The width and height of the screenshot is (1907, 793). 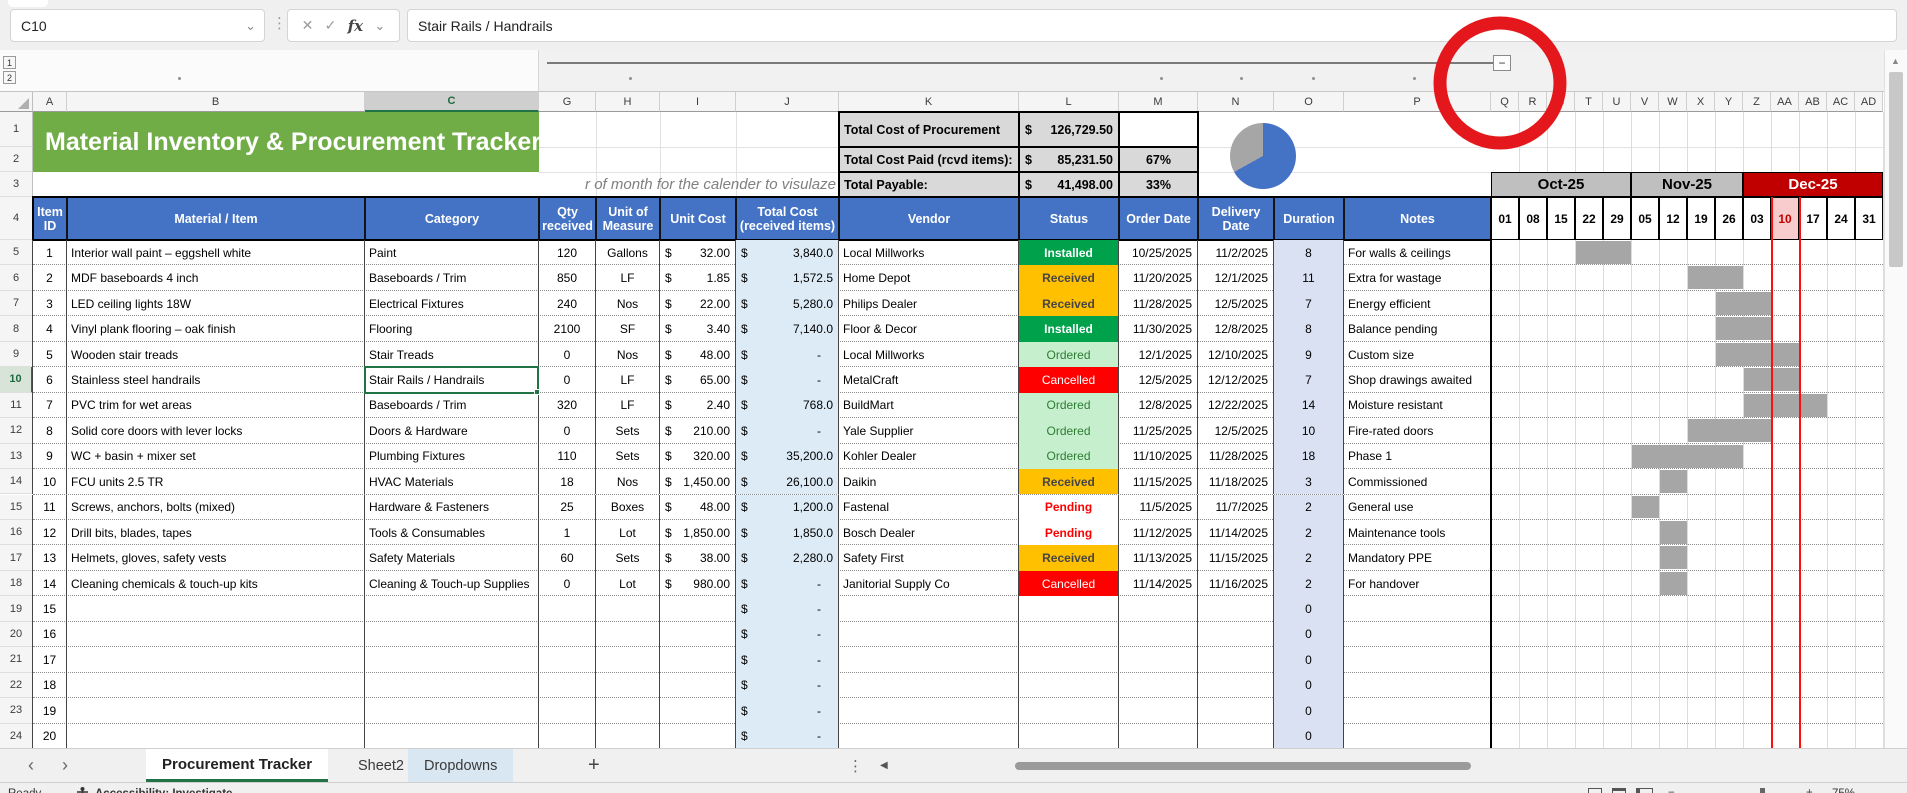 What do you see at coordinates (50, 609) in the screenshot?
I see `cell-item-id: 15` at bounding box center [50, 609].